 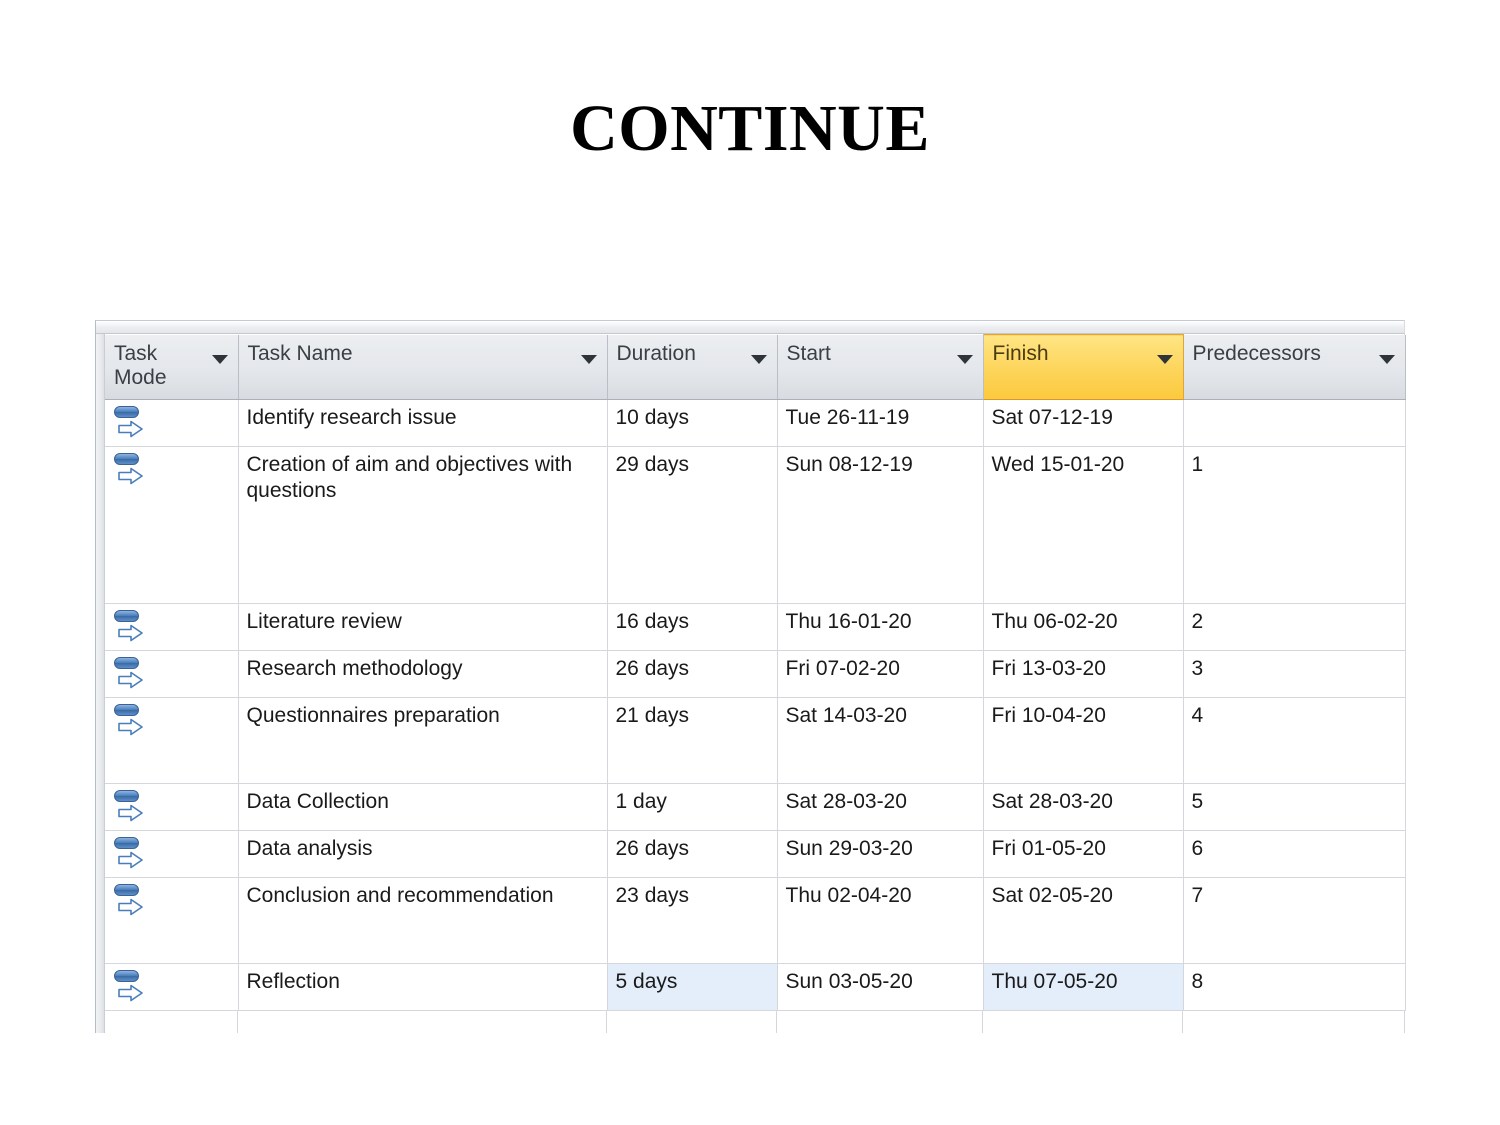 What do you see at coordinates (652, 465) in the screenshot?
I see `duration-text: 29 days` at bounding box center [652, 465].